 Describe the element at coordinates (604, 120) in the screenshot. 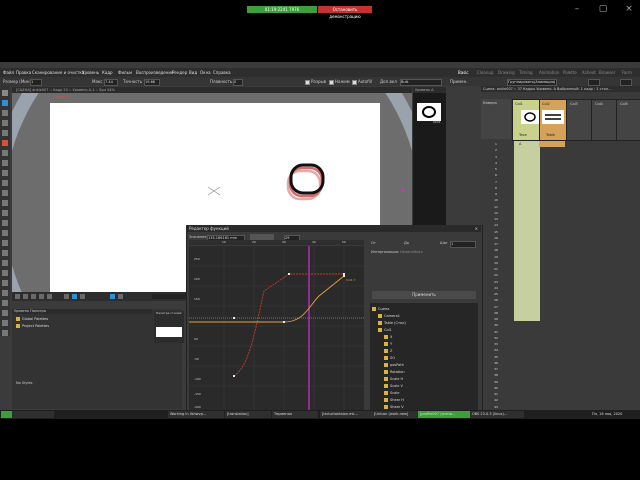

I see `xsheet-col4-header: Col4` at that location.